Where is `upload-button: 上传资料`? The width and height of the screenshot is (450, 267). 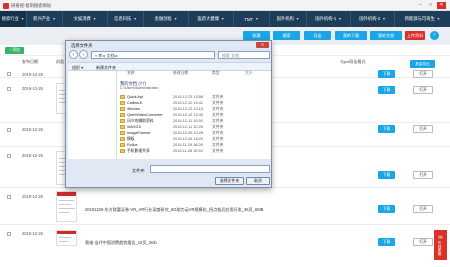 upload-button: 上传资料 is located at coordinates (415, 35).